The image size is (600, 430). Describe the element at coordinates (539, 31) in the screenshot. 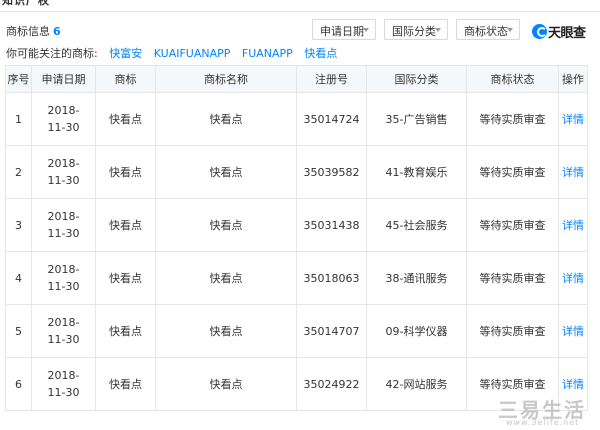

I see `tianyancha-logo-icon` at that location.